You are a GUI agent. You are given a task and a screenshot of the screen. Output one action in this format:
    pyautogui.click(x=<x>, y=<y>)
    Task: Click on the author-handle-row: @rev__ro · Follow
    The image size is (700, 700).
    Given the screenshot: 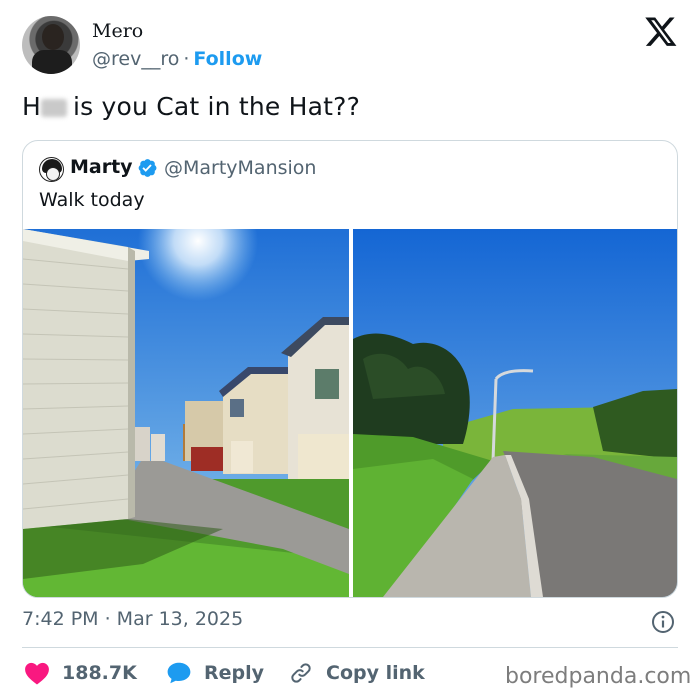 What is the action you would take?
    pyautogui.click(x=177, y=59)
    